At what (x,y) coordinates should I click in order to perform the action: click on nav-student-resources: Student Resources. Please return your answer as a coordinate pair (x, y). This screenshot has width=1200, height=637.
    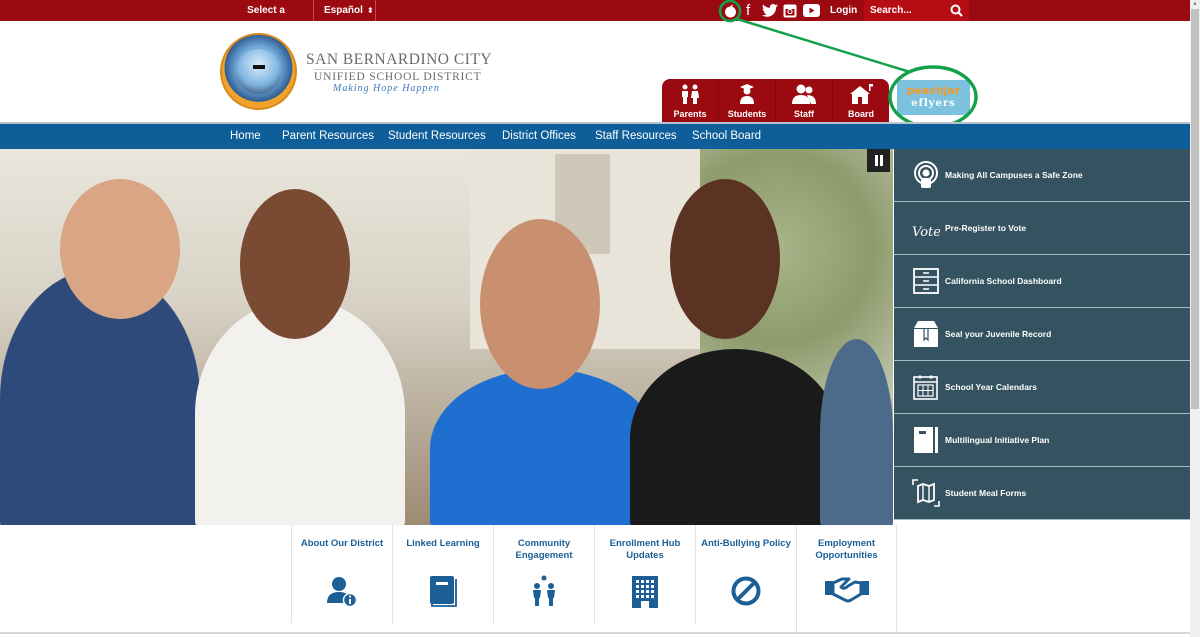
    Looking at the image, I should click on (437, 136).